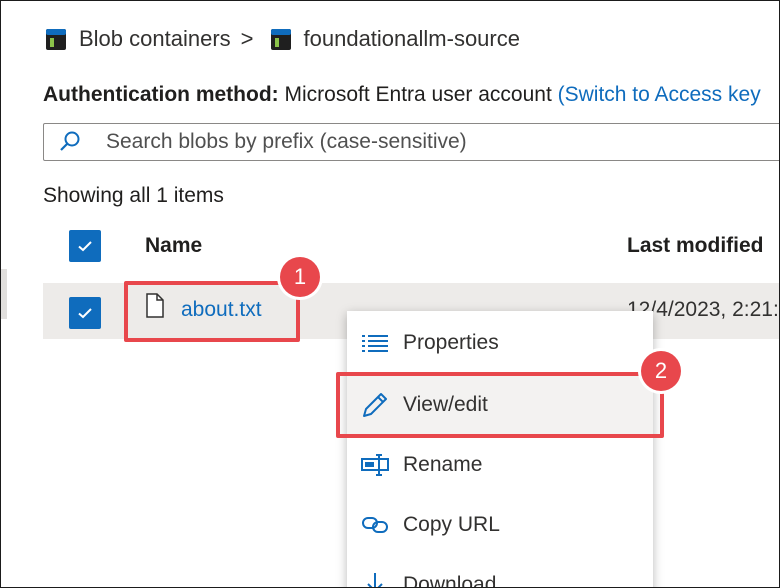  I want to click on menu-item-properties: Properties, so click(500, 343).